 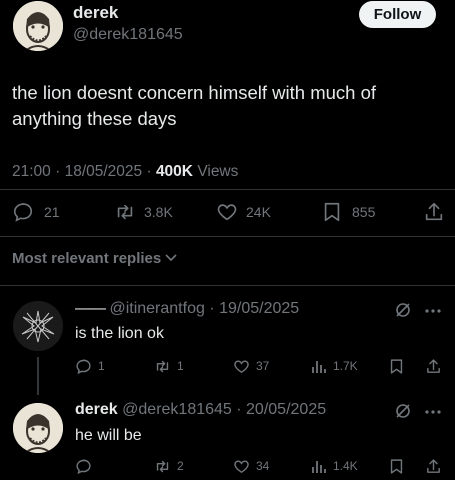 I want to click on chevron-down-icon, so click(x=171, y=258).